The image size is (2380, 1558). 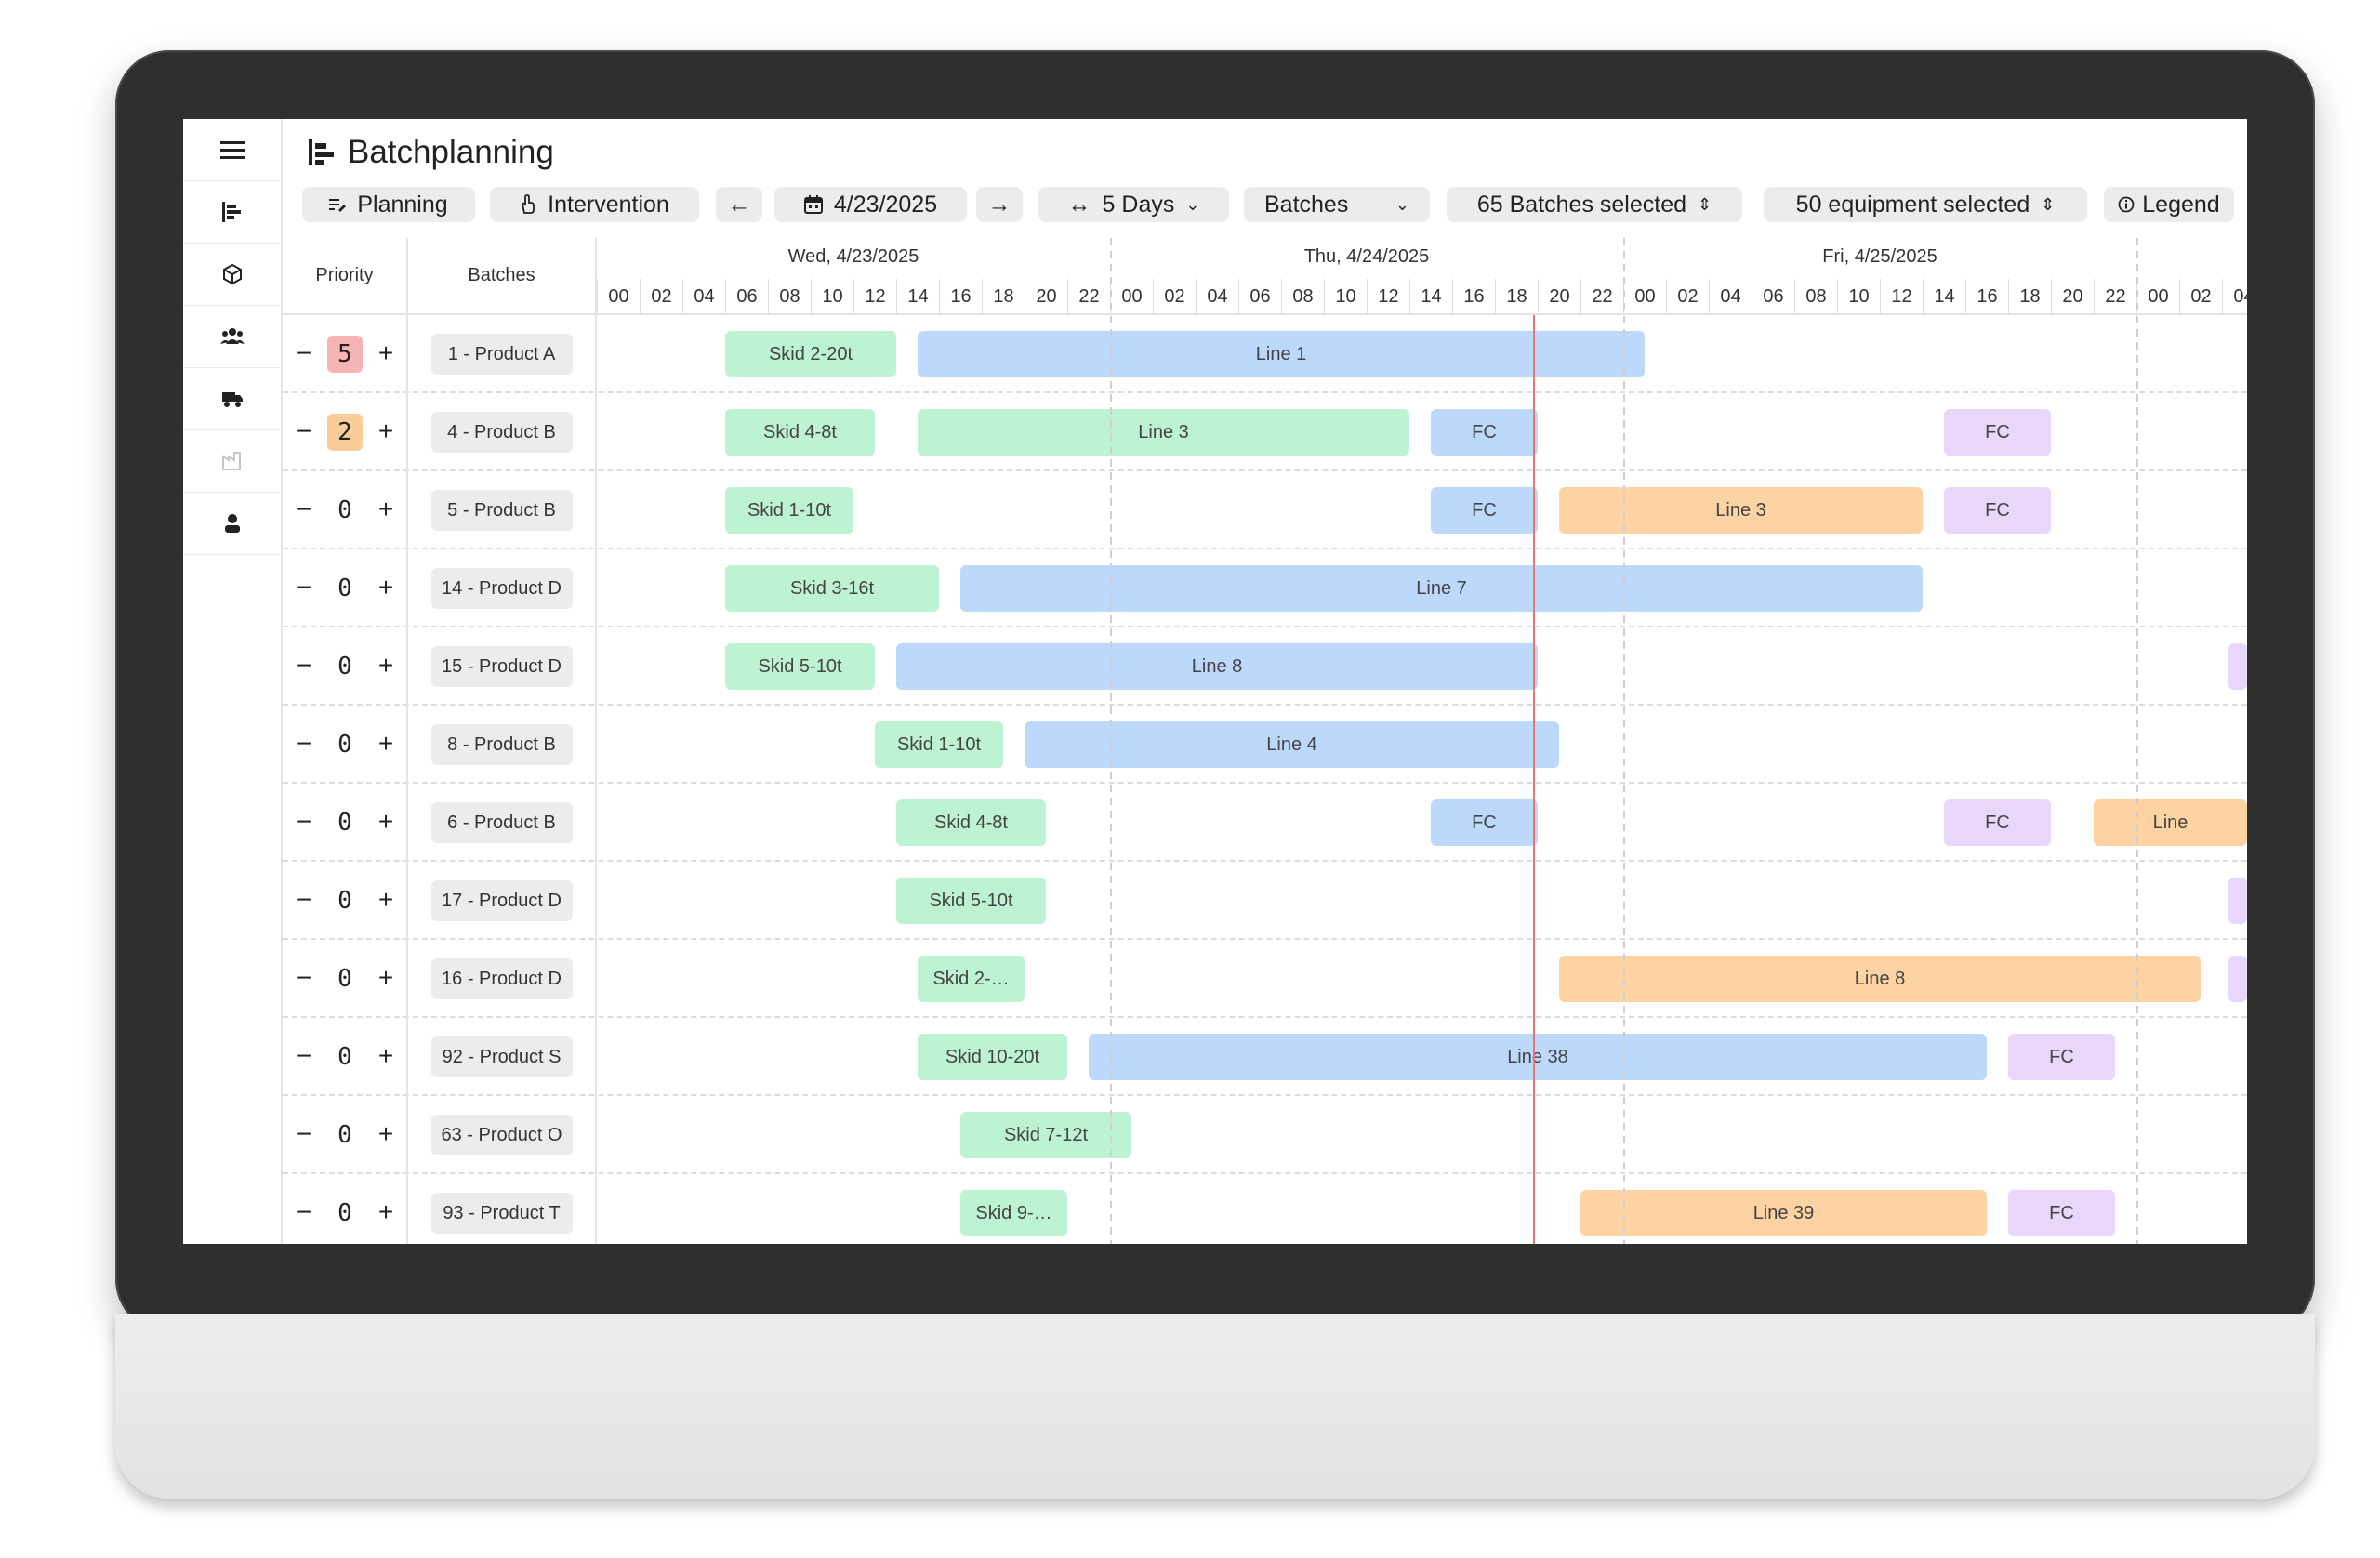 What do you see at coordinates (870, 204) in the screenshot?
I see `date-picker-button: 4/23/2025` at bounding box center [870, 204].